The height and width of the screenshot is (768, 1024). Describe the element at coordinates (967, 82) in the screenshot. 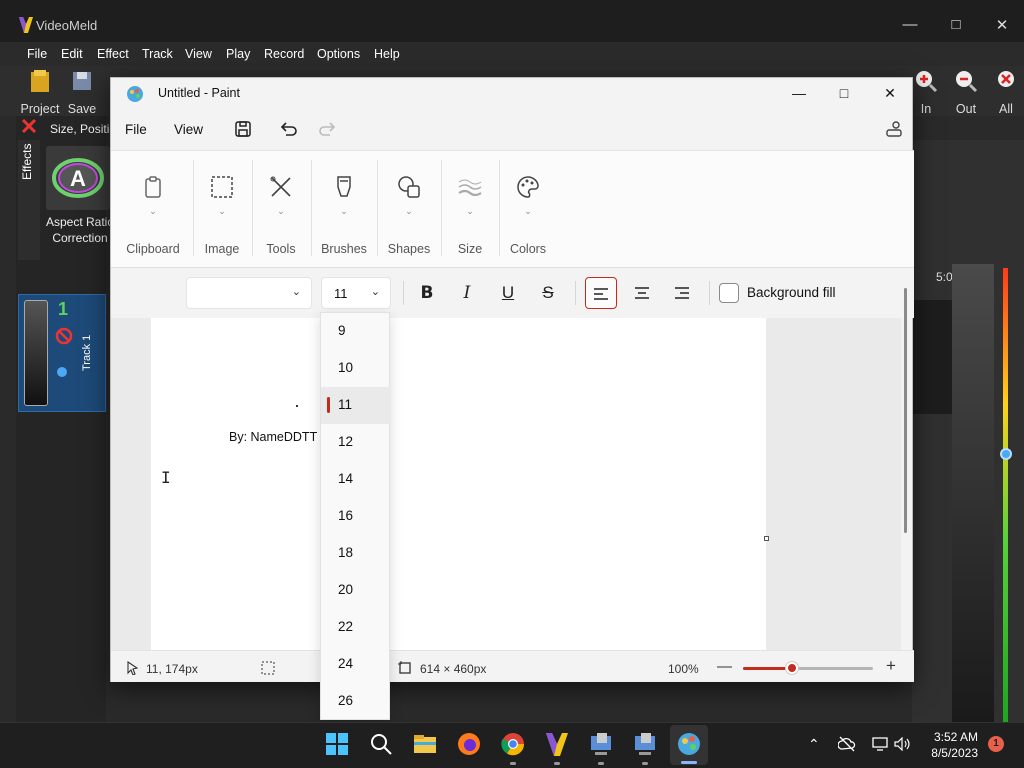

I see `zoom-out-icon` at that location.